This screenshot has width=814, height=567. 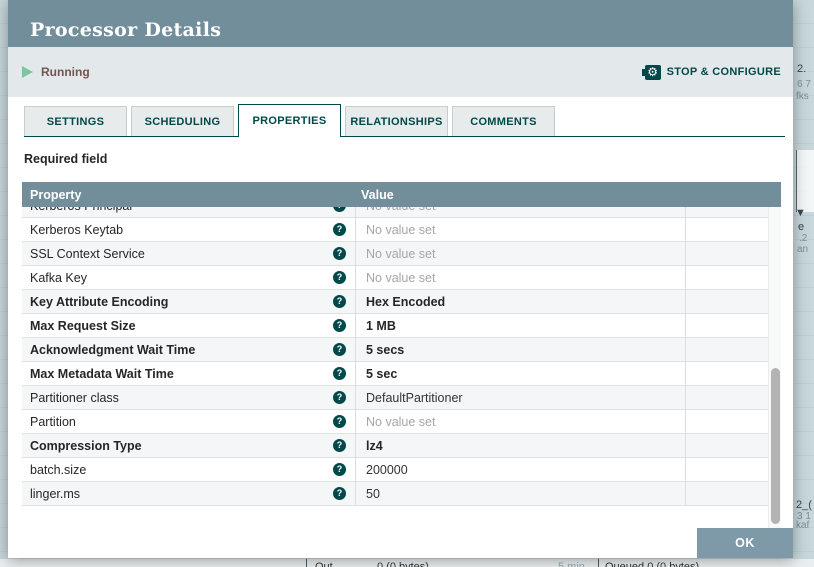 What do you see at coordinates (803, 238) in the screenshot?
I see `canvas-text-fragment: .2` at bounding box center [803, 238].